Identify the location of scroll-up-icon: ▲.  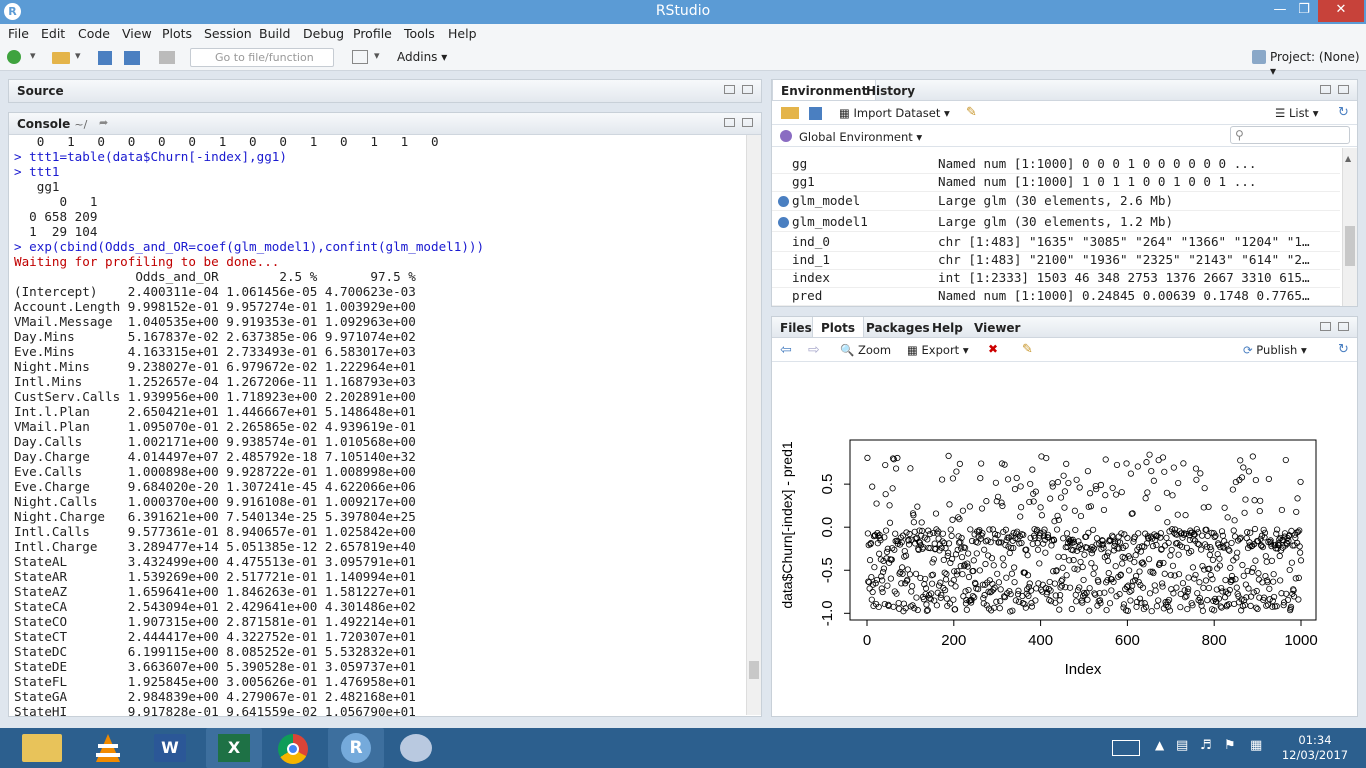
(1350, 158).